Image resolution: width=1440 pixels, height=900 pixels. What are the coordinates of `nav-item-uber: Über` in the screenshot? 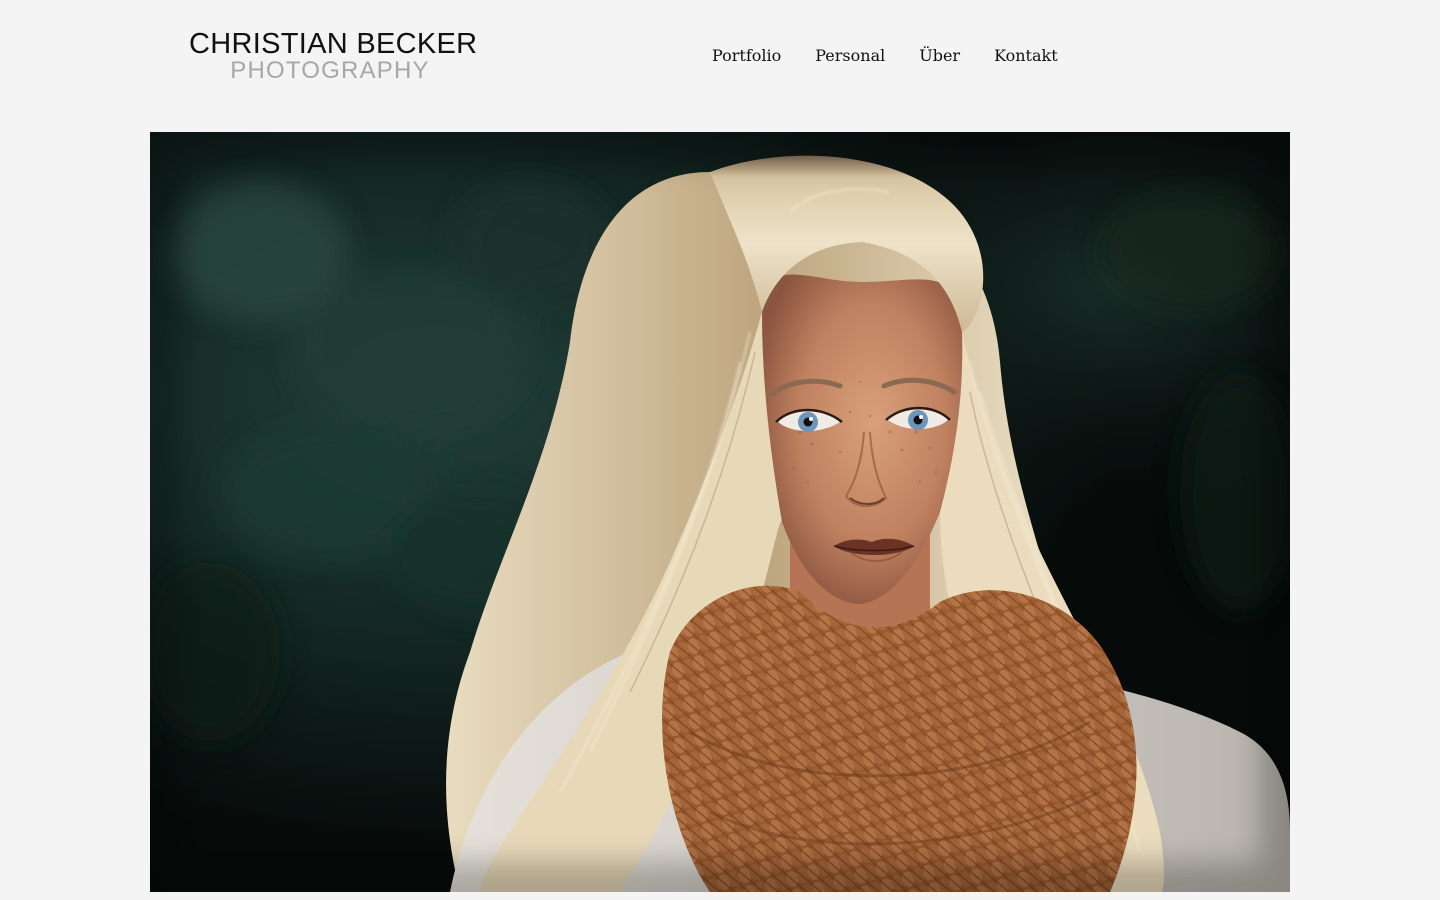 It's located at (939, 56).